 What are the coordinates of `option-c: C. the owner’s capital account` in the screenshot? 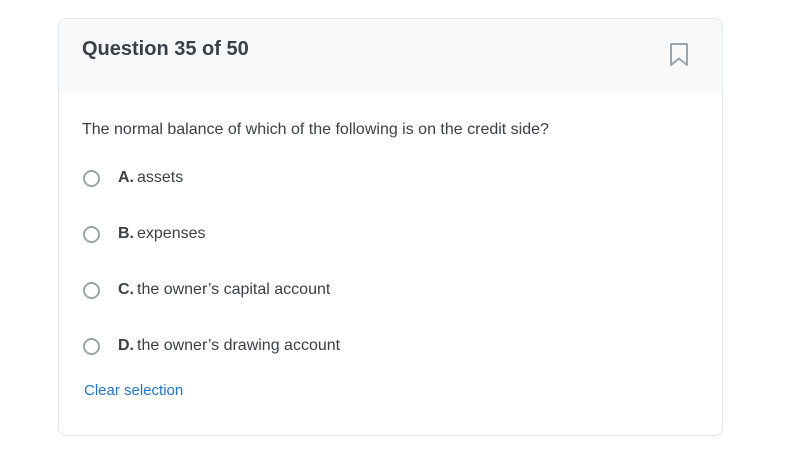 It's located at (206, 290).